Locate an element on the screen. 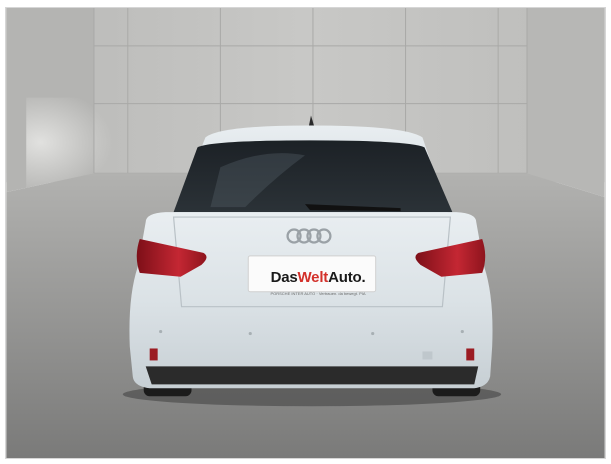 The height and width of the screenshot is (464, 611). left-reflector is located at coordinates (153, 354).